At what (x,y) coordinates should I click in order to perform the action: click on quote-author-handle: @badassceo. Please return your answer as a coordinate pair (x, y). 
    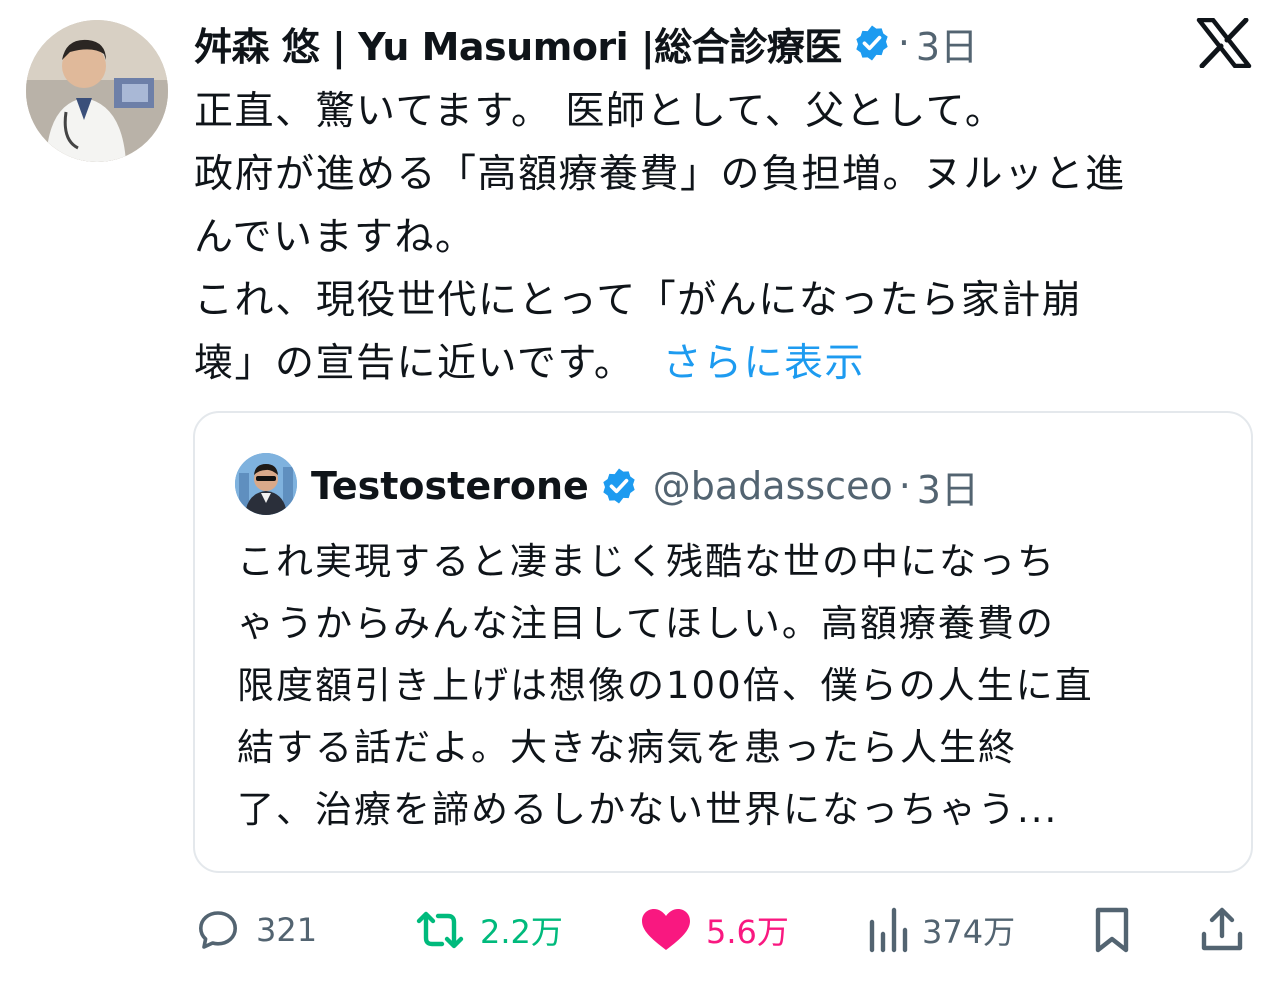
    Looking at the image, I should click on (772, 486).